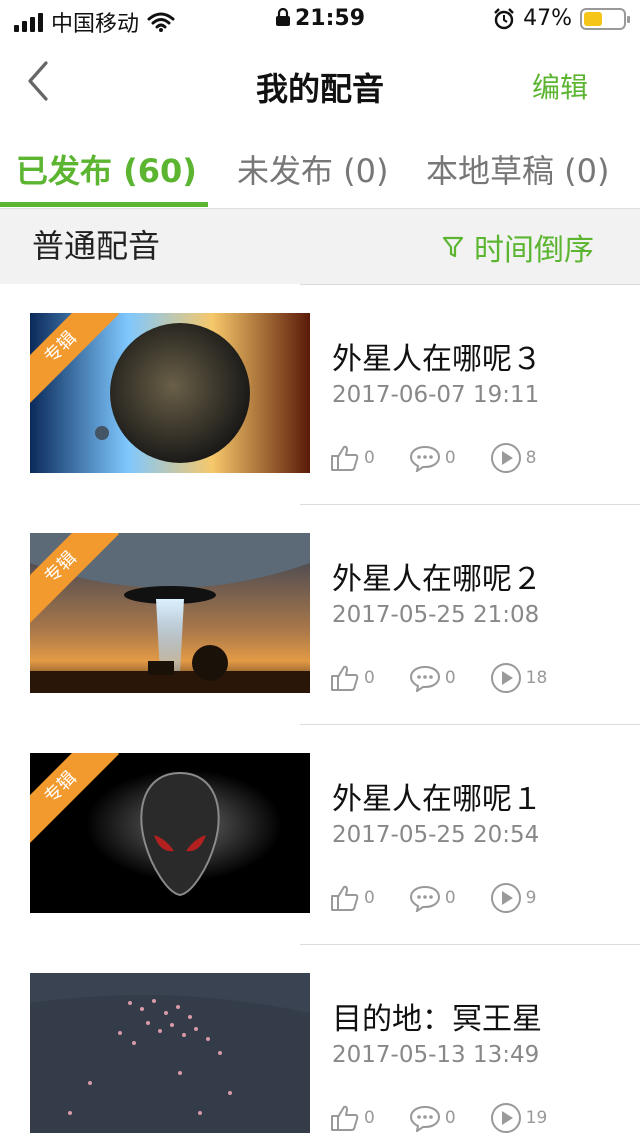 This screenshot has width=640, height=1136. Describe the element at coordinates (453, 247) in the screenshot. I see `filter-icon` at that location.